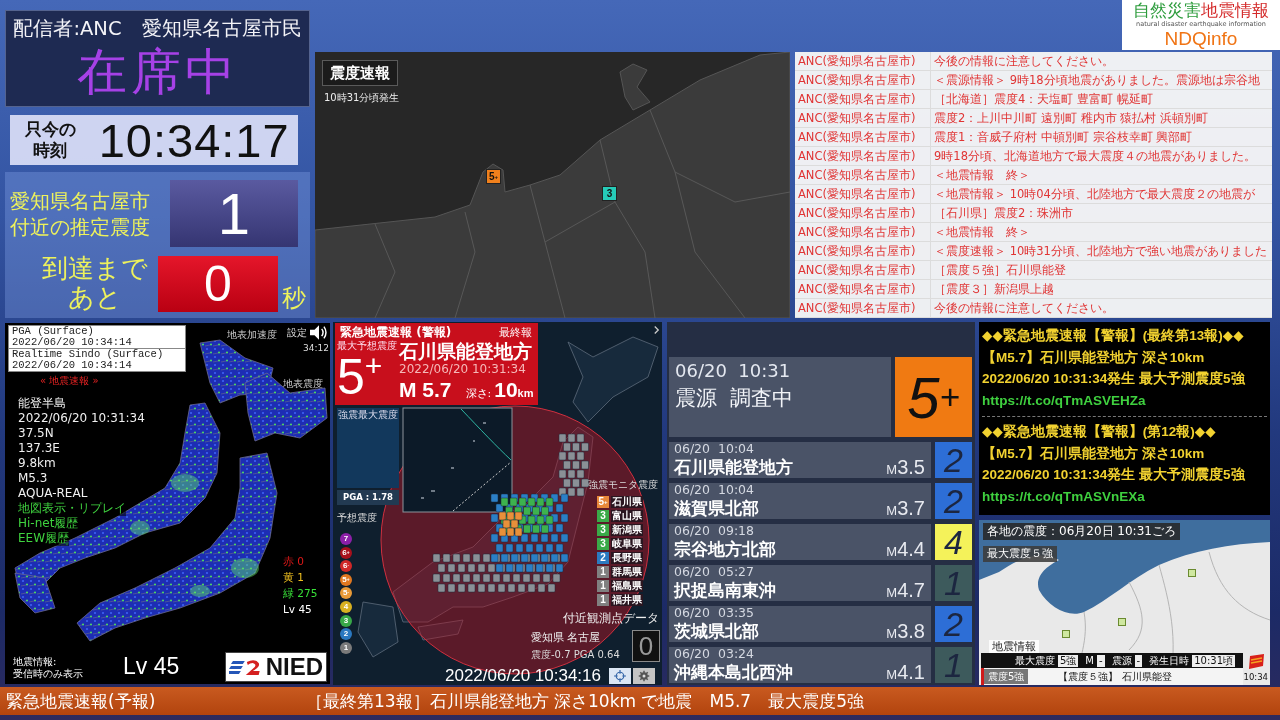 Image resolution: width=1280 pixels, height=720 pixels. What do you see at coordinates (297, 333) in the screenshot?
I see `settings-link: 設定` at bounding box center [297, 333].